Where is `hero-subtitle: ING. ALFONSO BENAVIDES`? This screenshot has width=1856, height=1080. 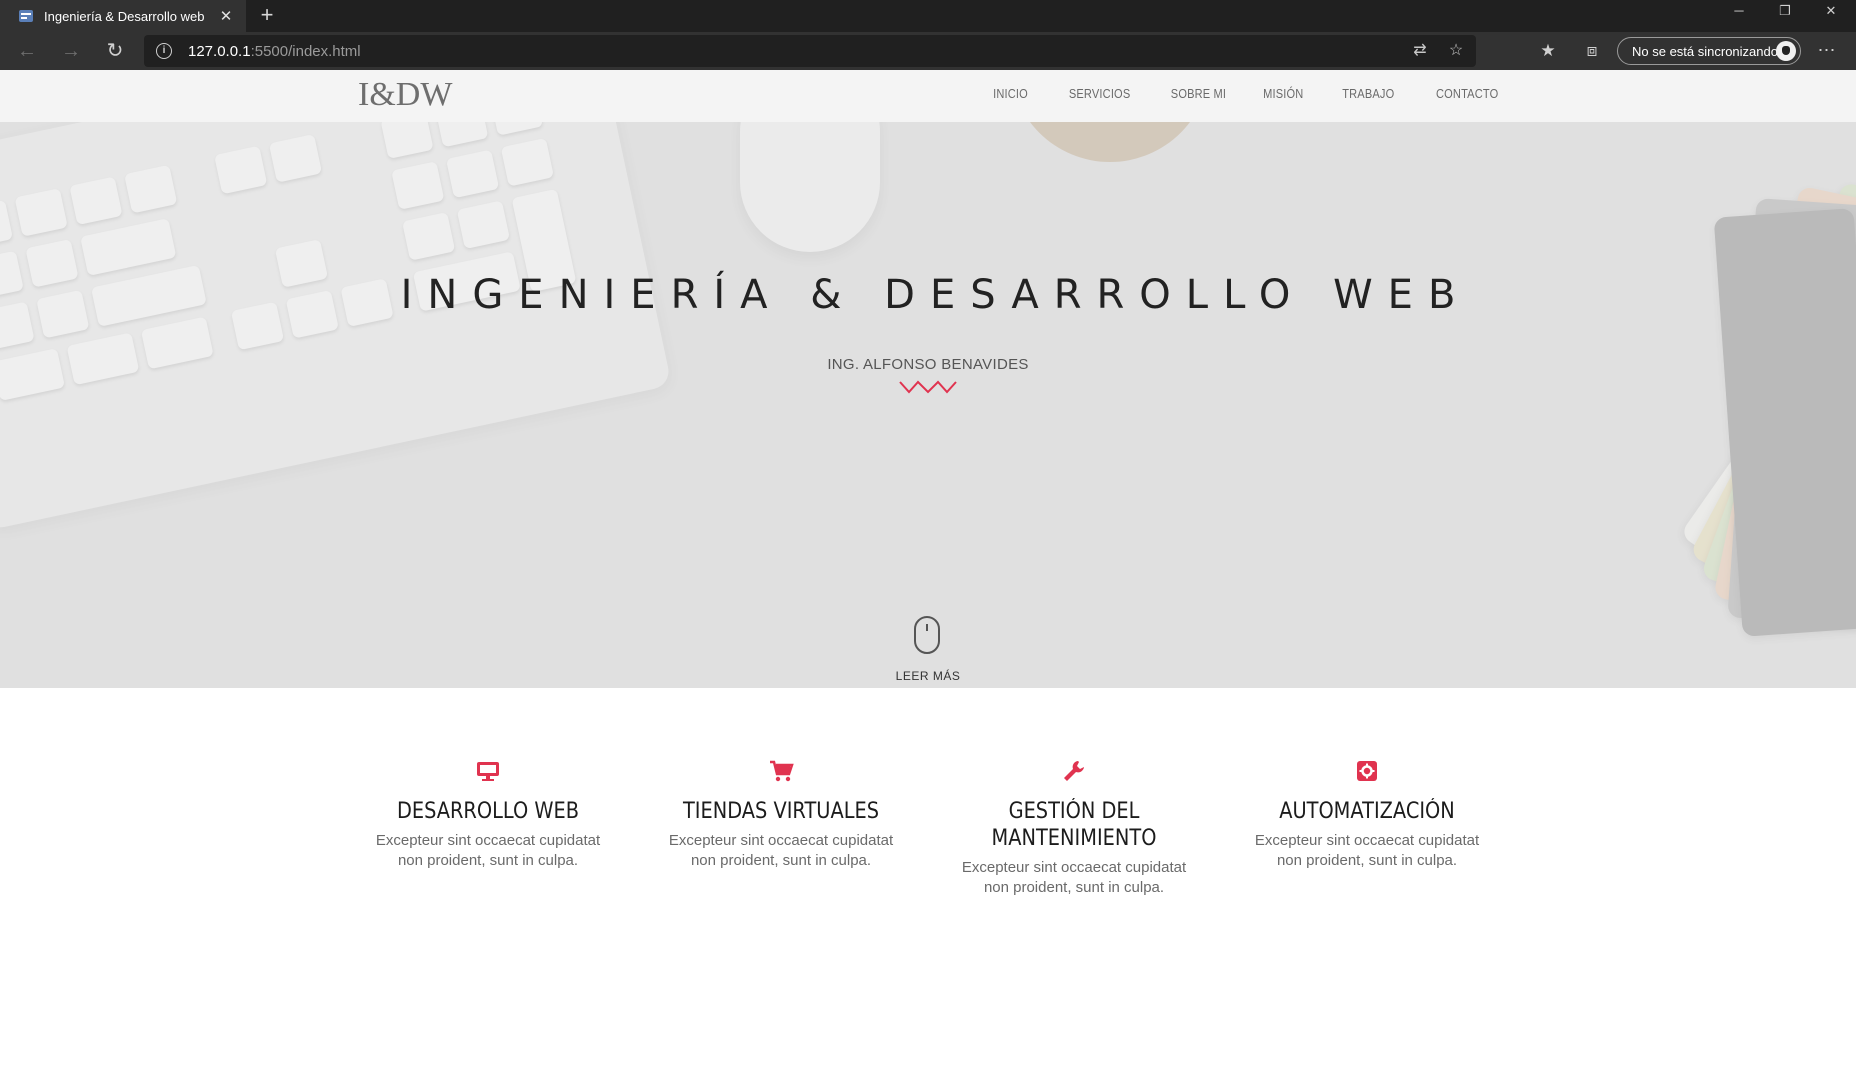
hero-subtitle: ING. ALFONSO BENAVIDES is located at coordinates (928, 364).